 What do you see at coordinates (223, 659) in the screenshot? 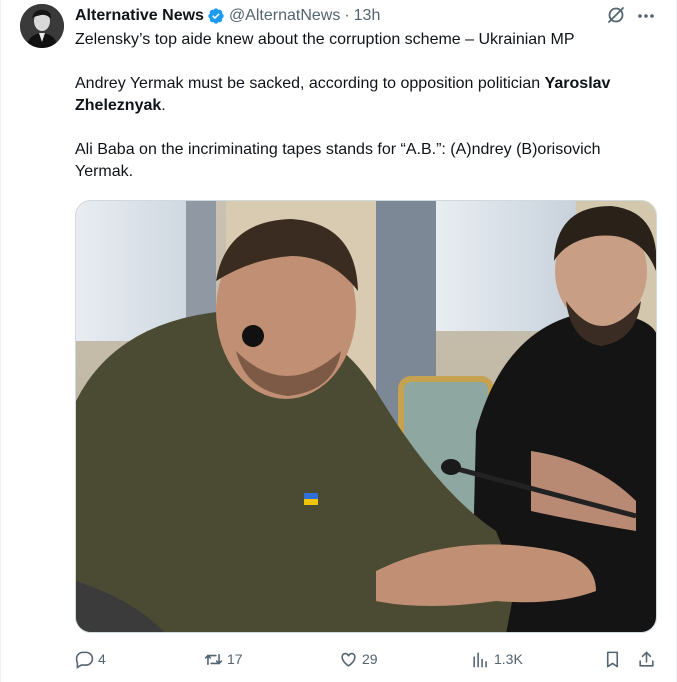
I see `repost-button: 17` at bounding box center [223, 659].